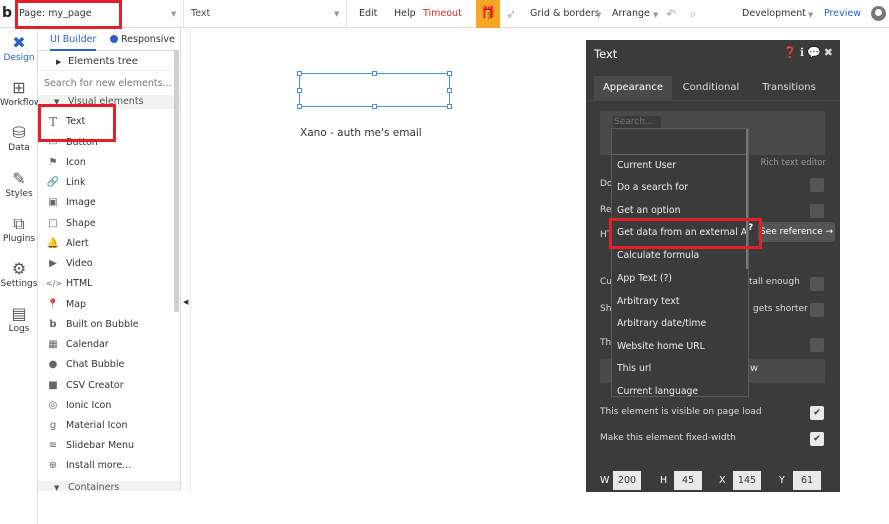  I want to click on element-item-html: </> HTML, so click(109, 284).